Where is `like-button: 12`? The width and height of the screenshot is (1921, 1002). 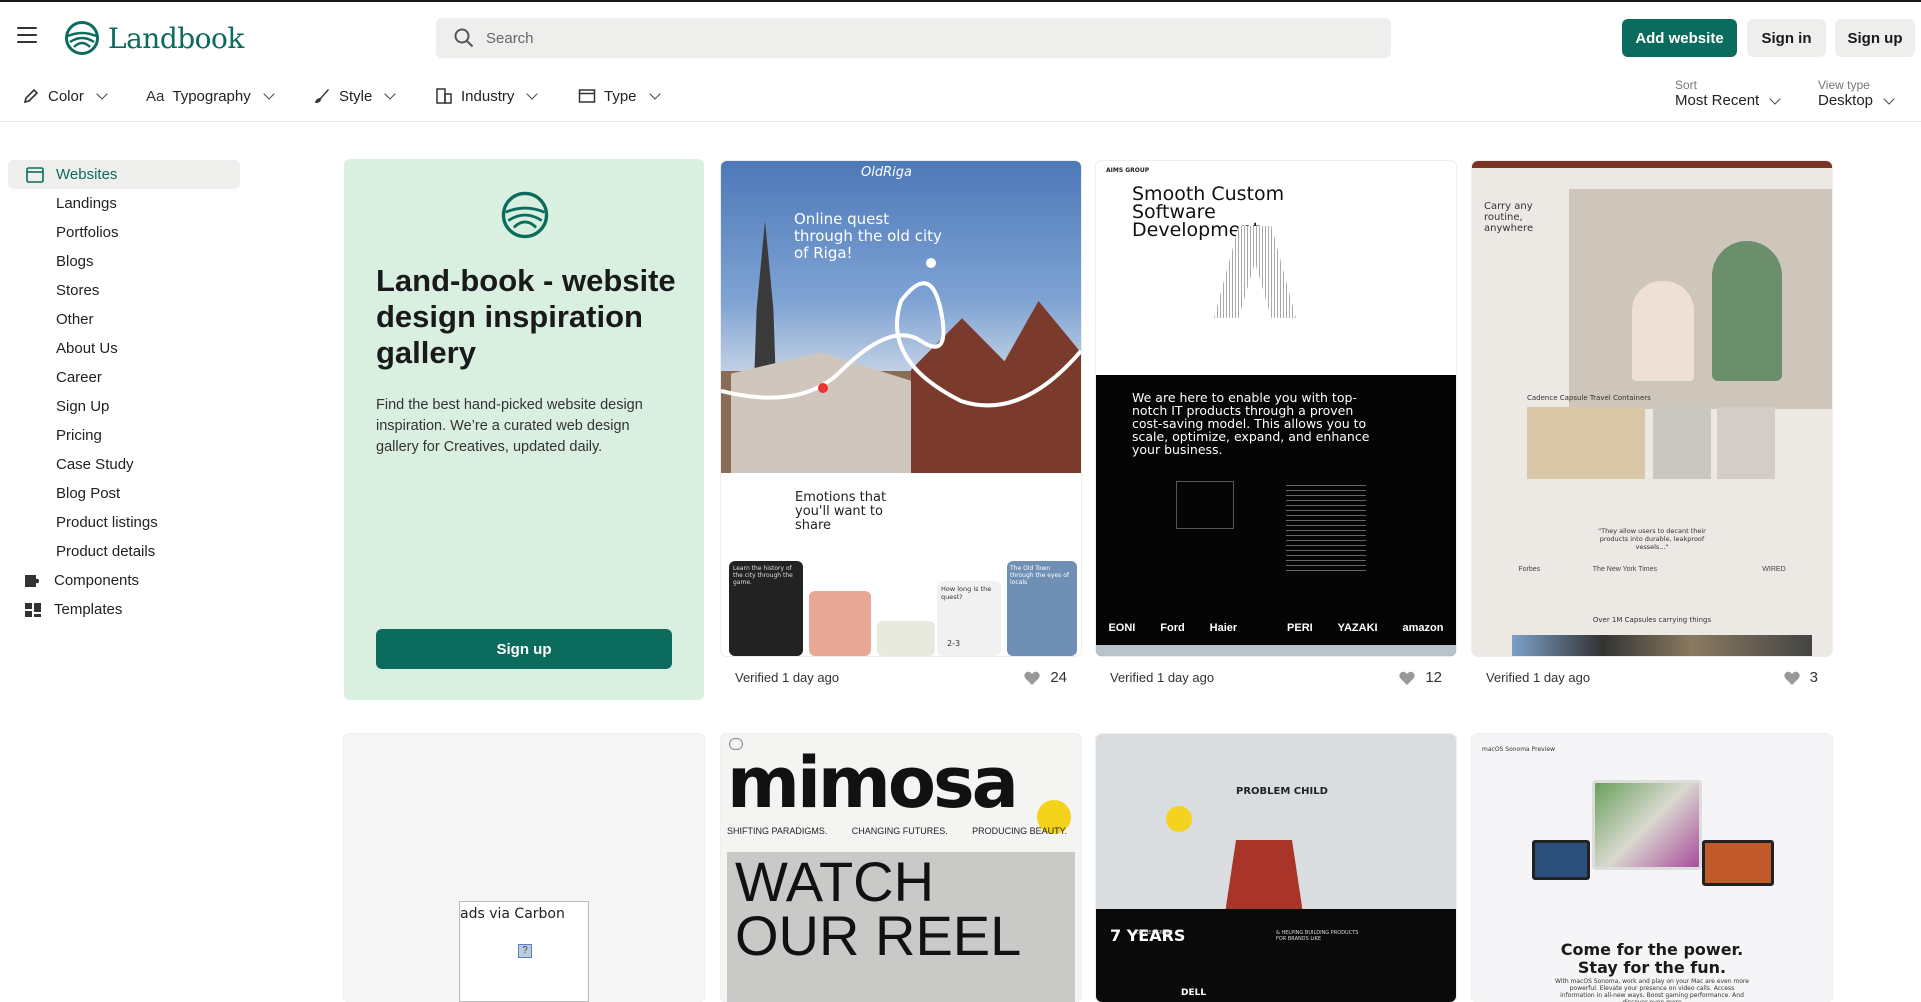
like-button: 12 is located at coordinates (1420, 677).